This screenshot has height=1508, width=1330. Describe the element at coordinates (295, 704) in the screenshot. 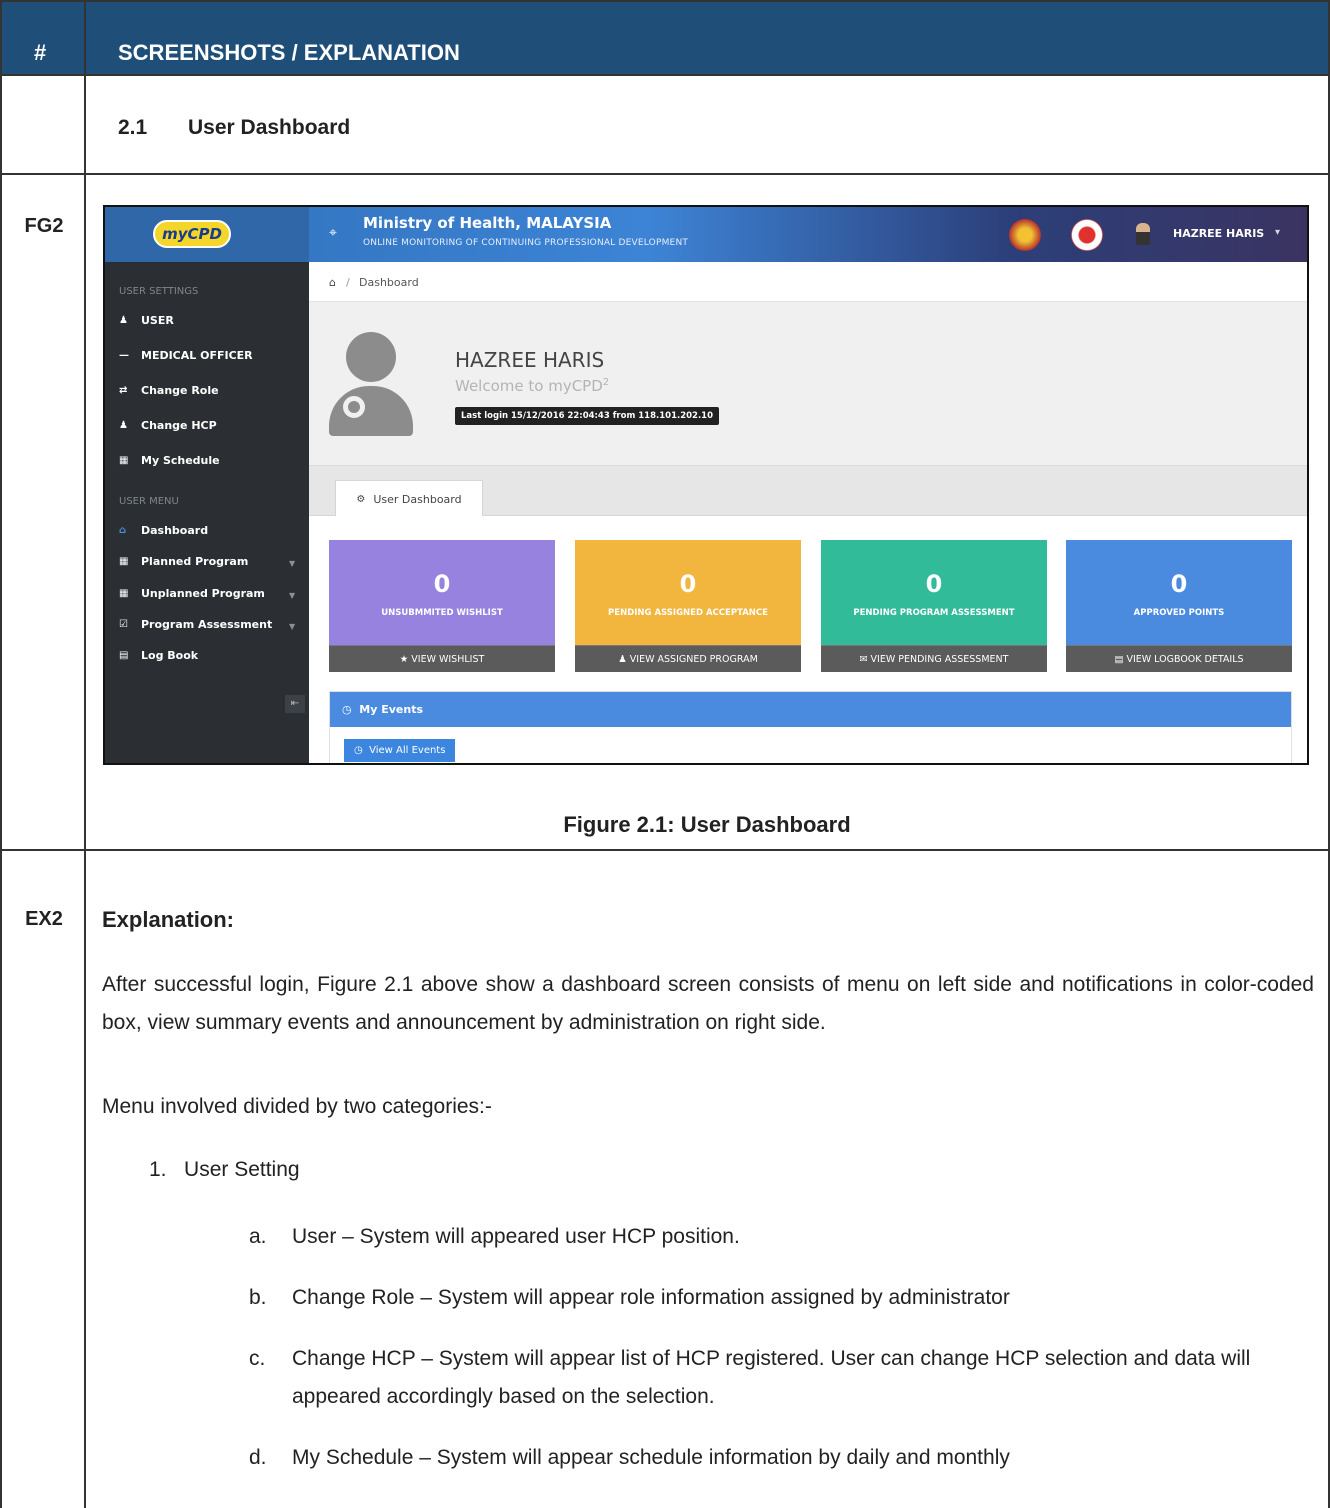

I see `sidebar-collapse-icon: ⇤` at that location.